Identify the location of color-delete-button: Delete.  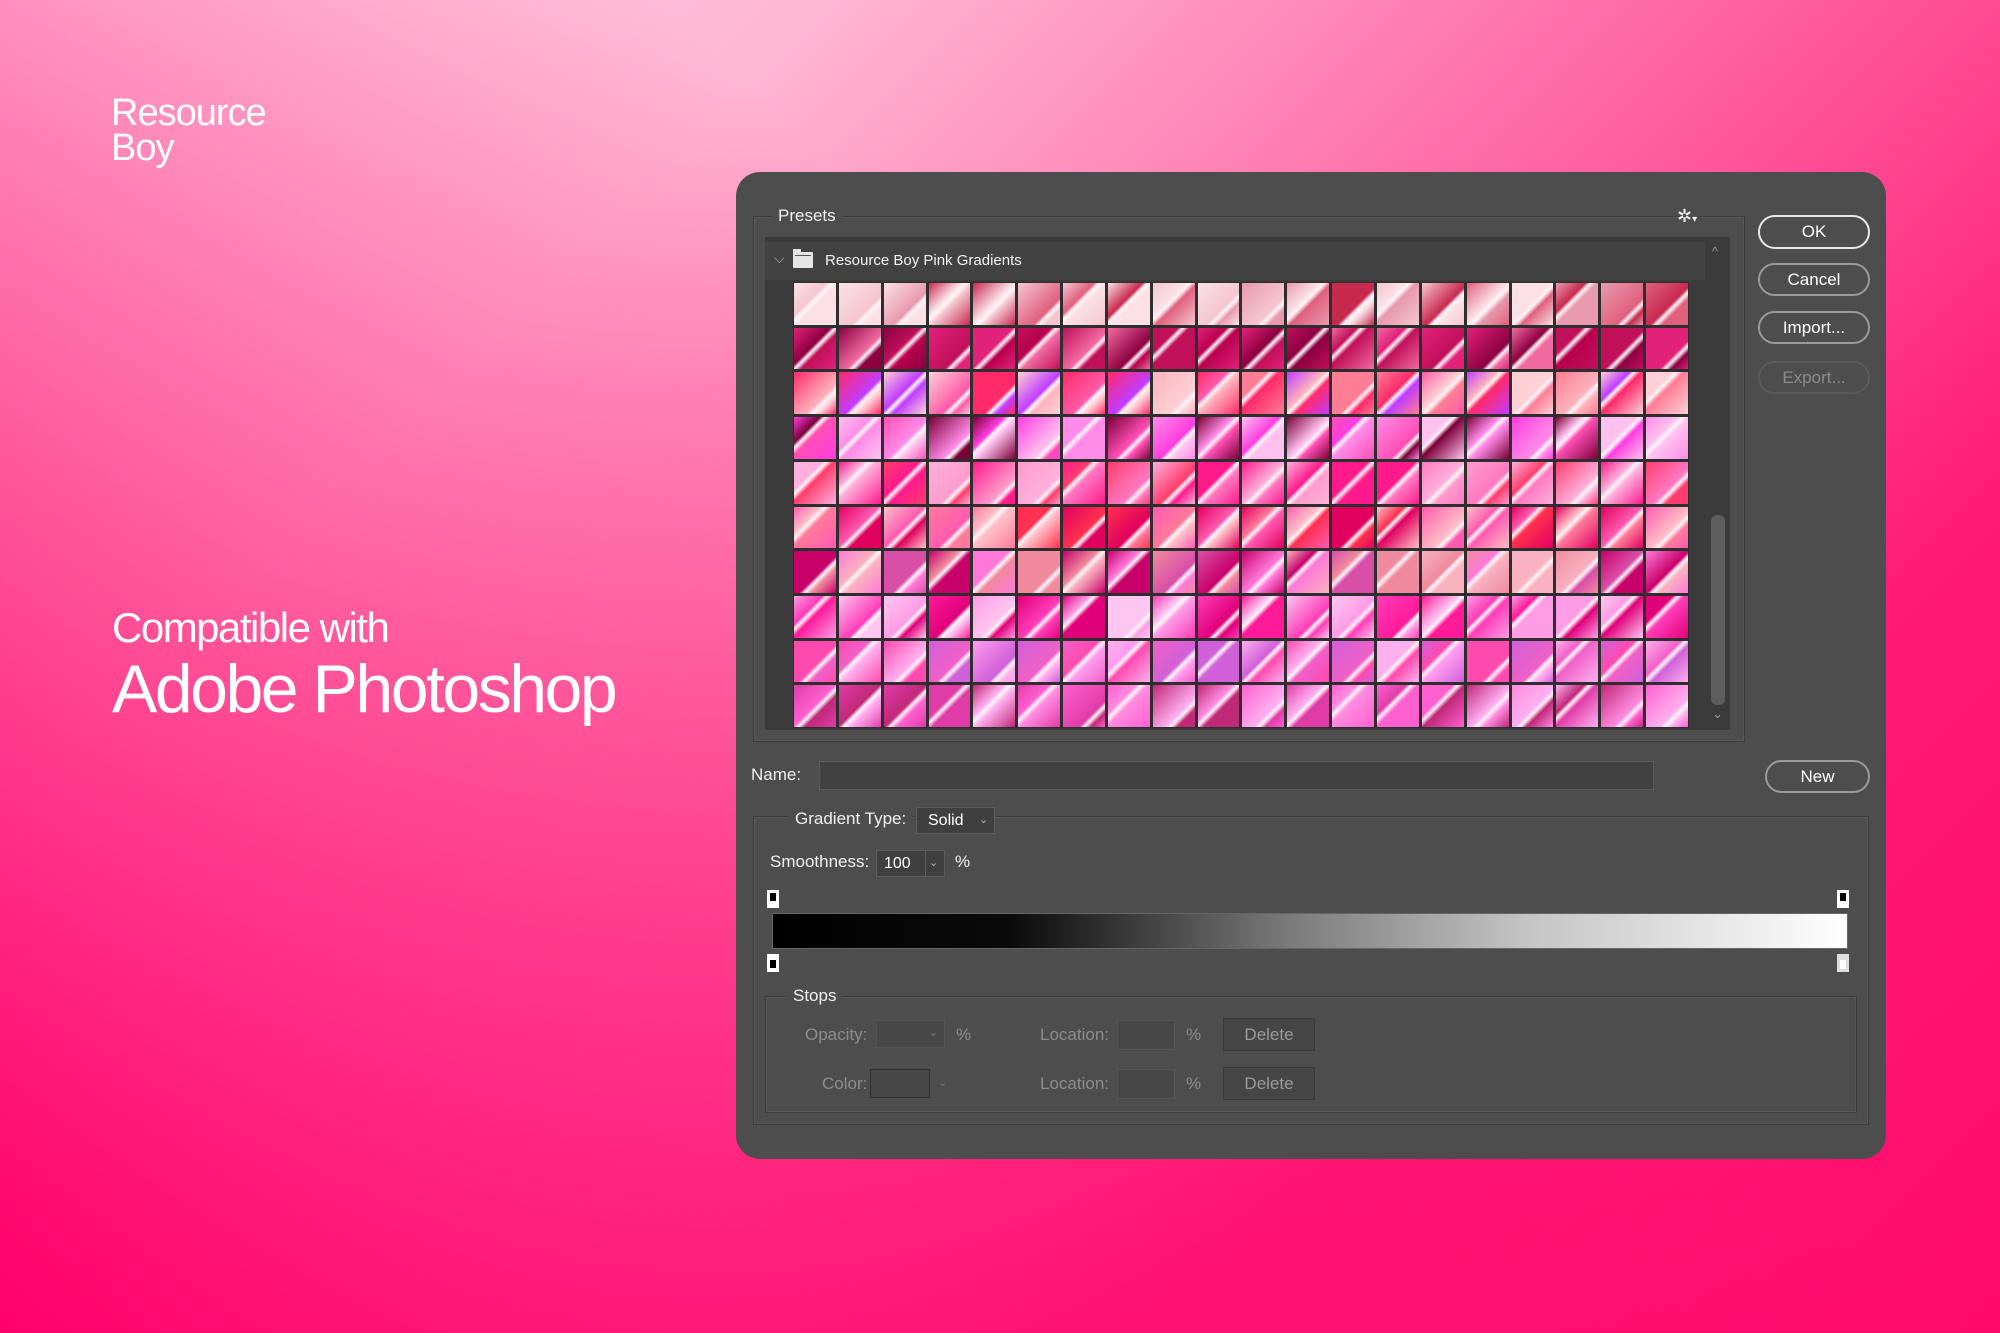
(1269, 1083).